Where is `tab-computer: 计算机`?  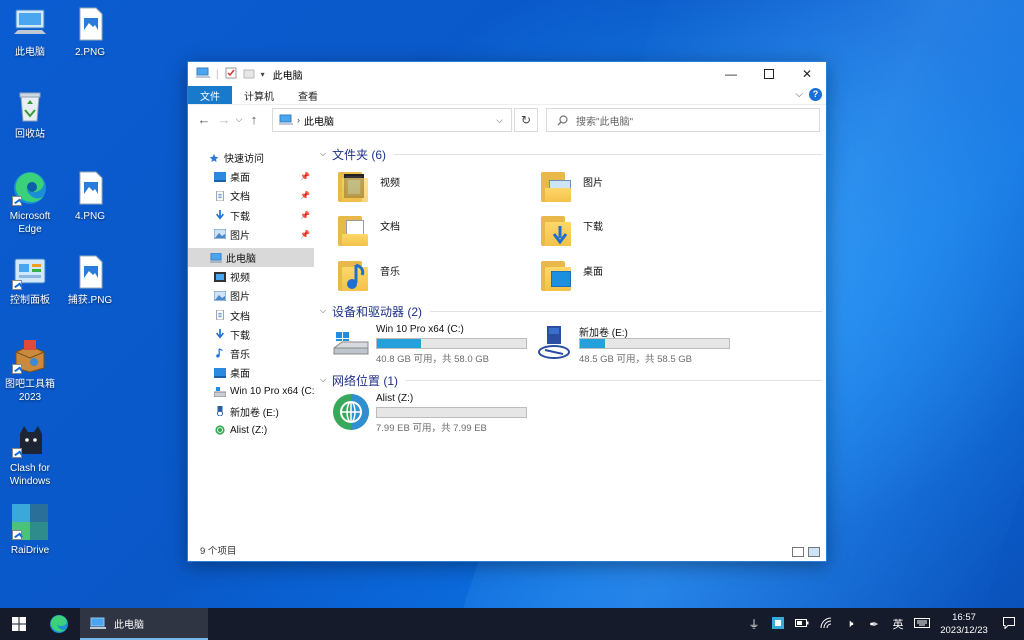
tab-computer: 计算机 is located at coordinates (259, 95).